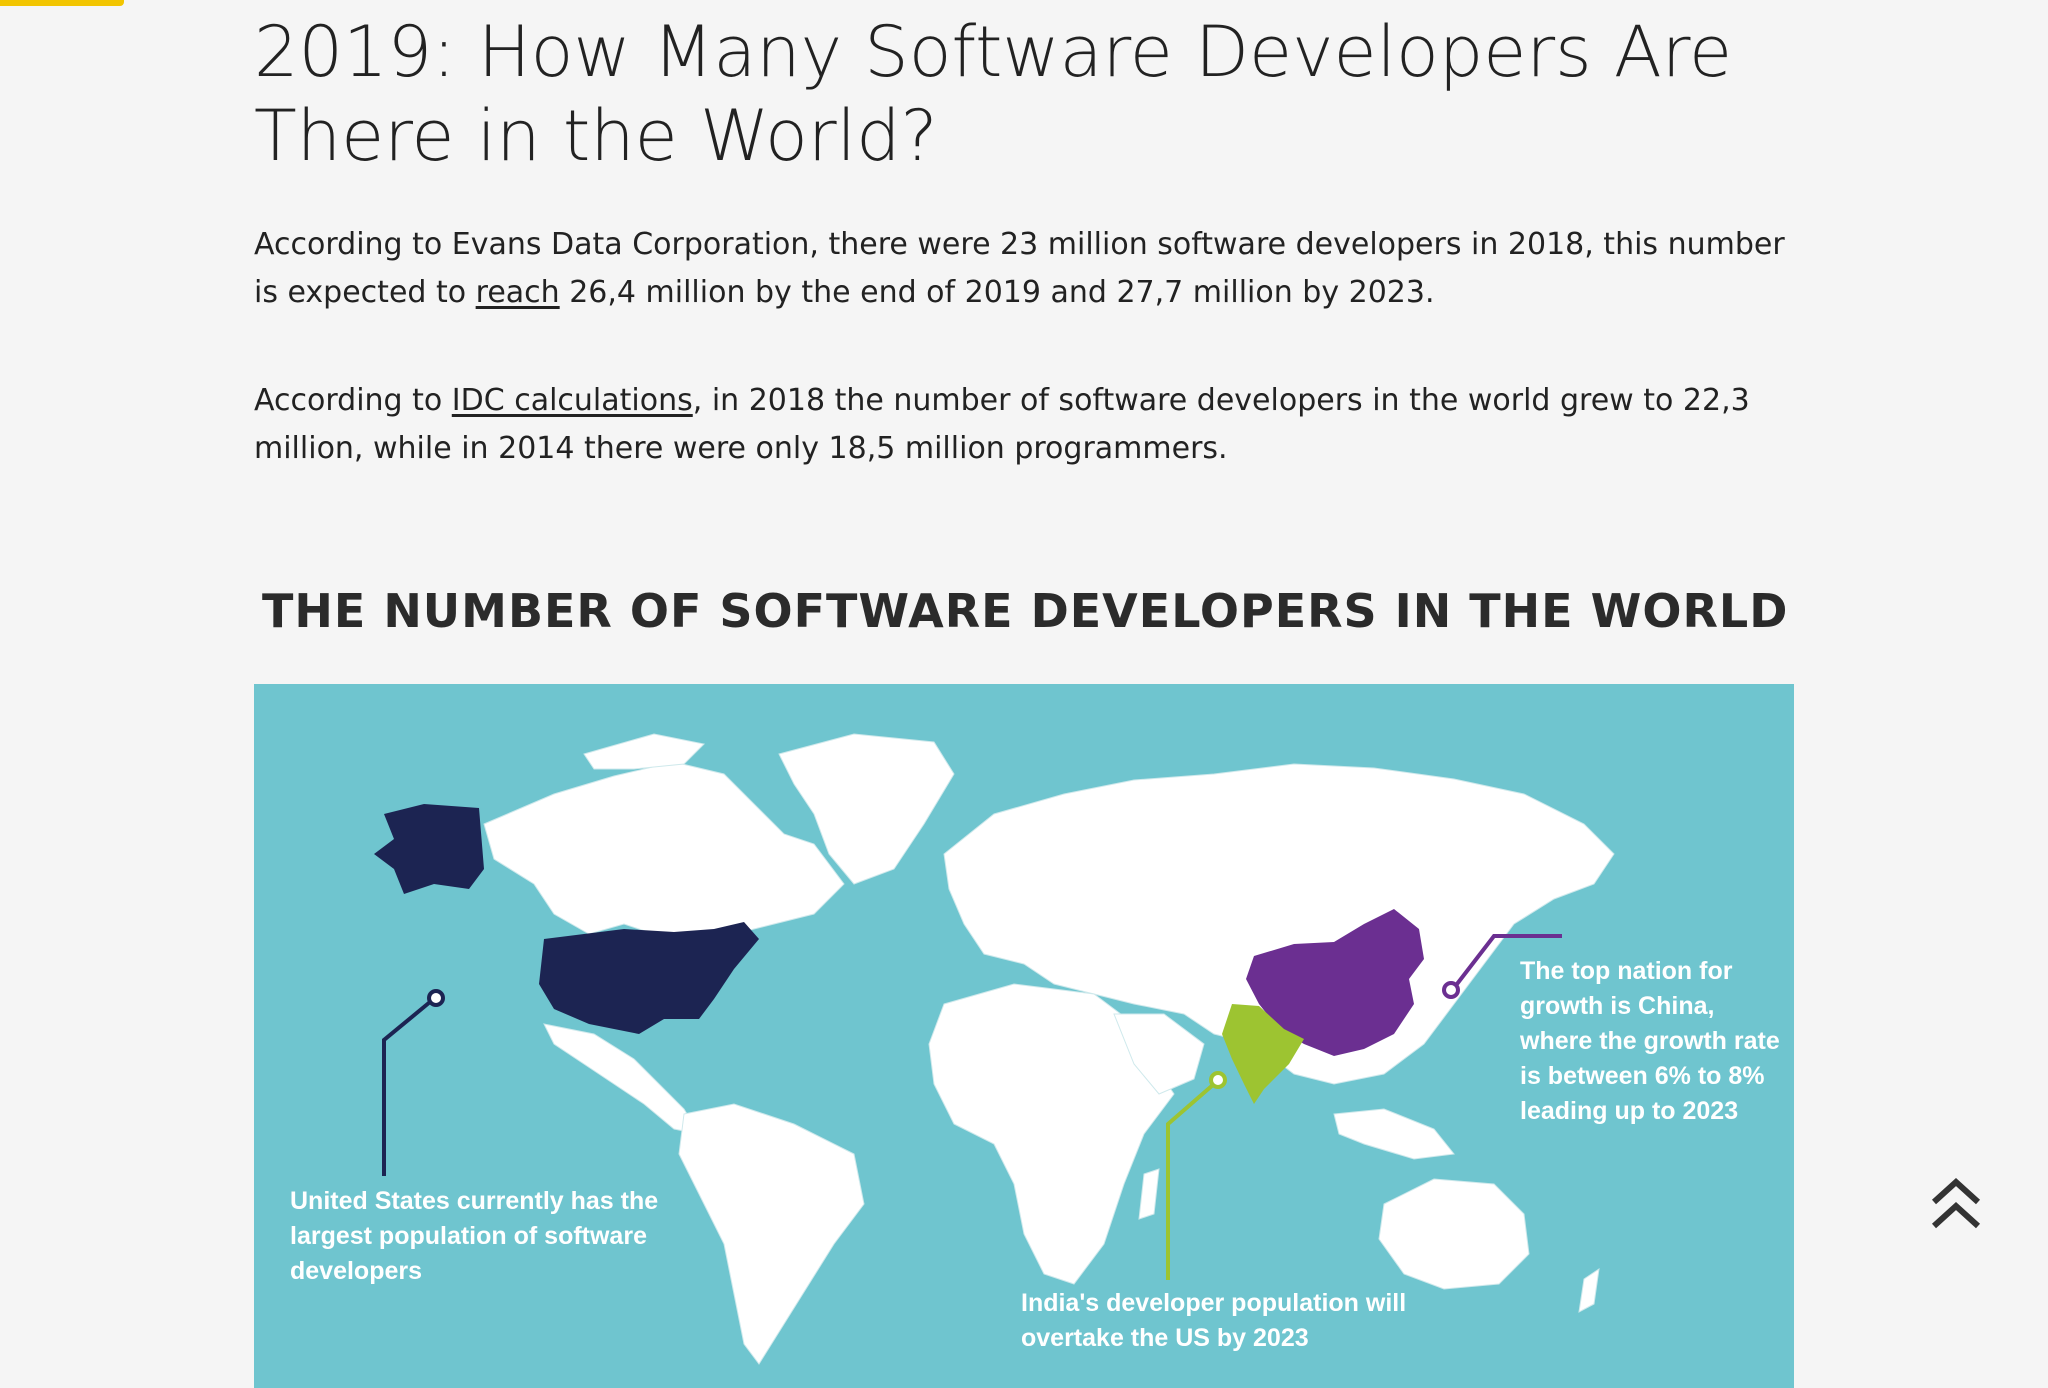 The width and height of the screenshot is (2048, 1388). Describe the element at coordinates (1451, 990) in the screenshot. I see `china-callout-dot` at that location.